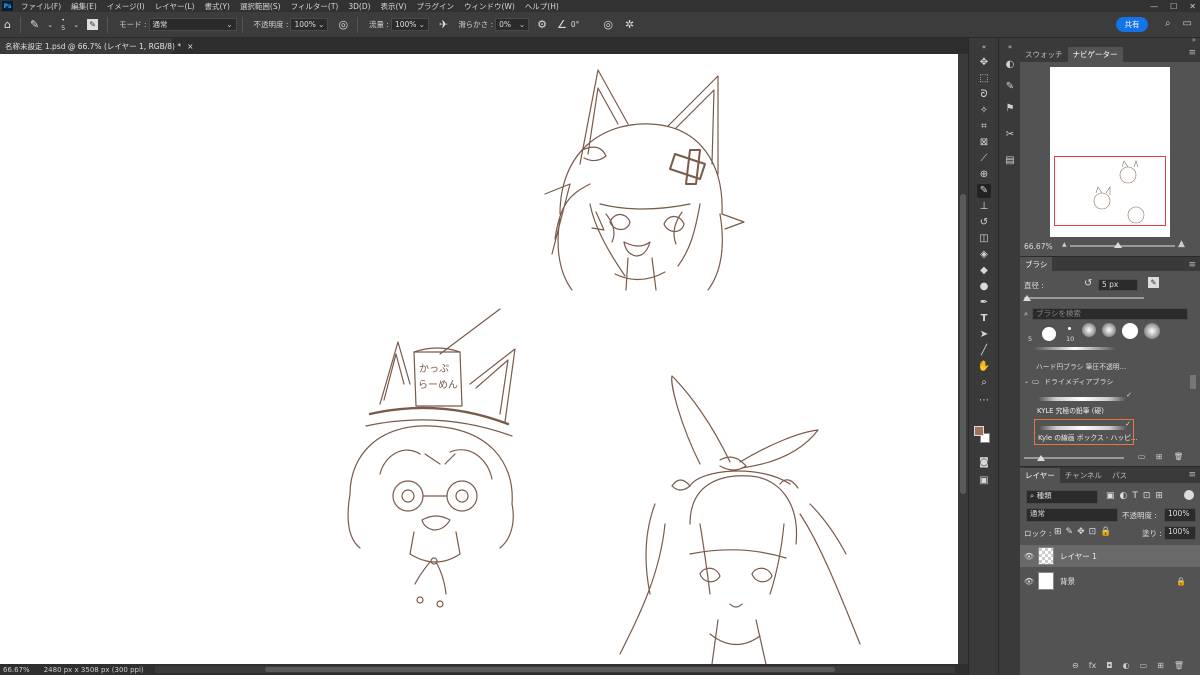  What do you see at coordinates (190, 46) in the screenshot?
I see `close-icon: ×` at bounding box center [190, 46].